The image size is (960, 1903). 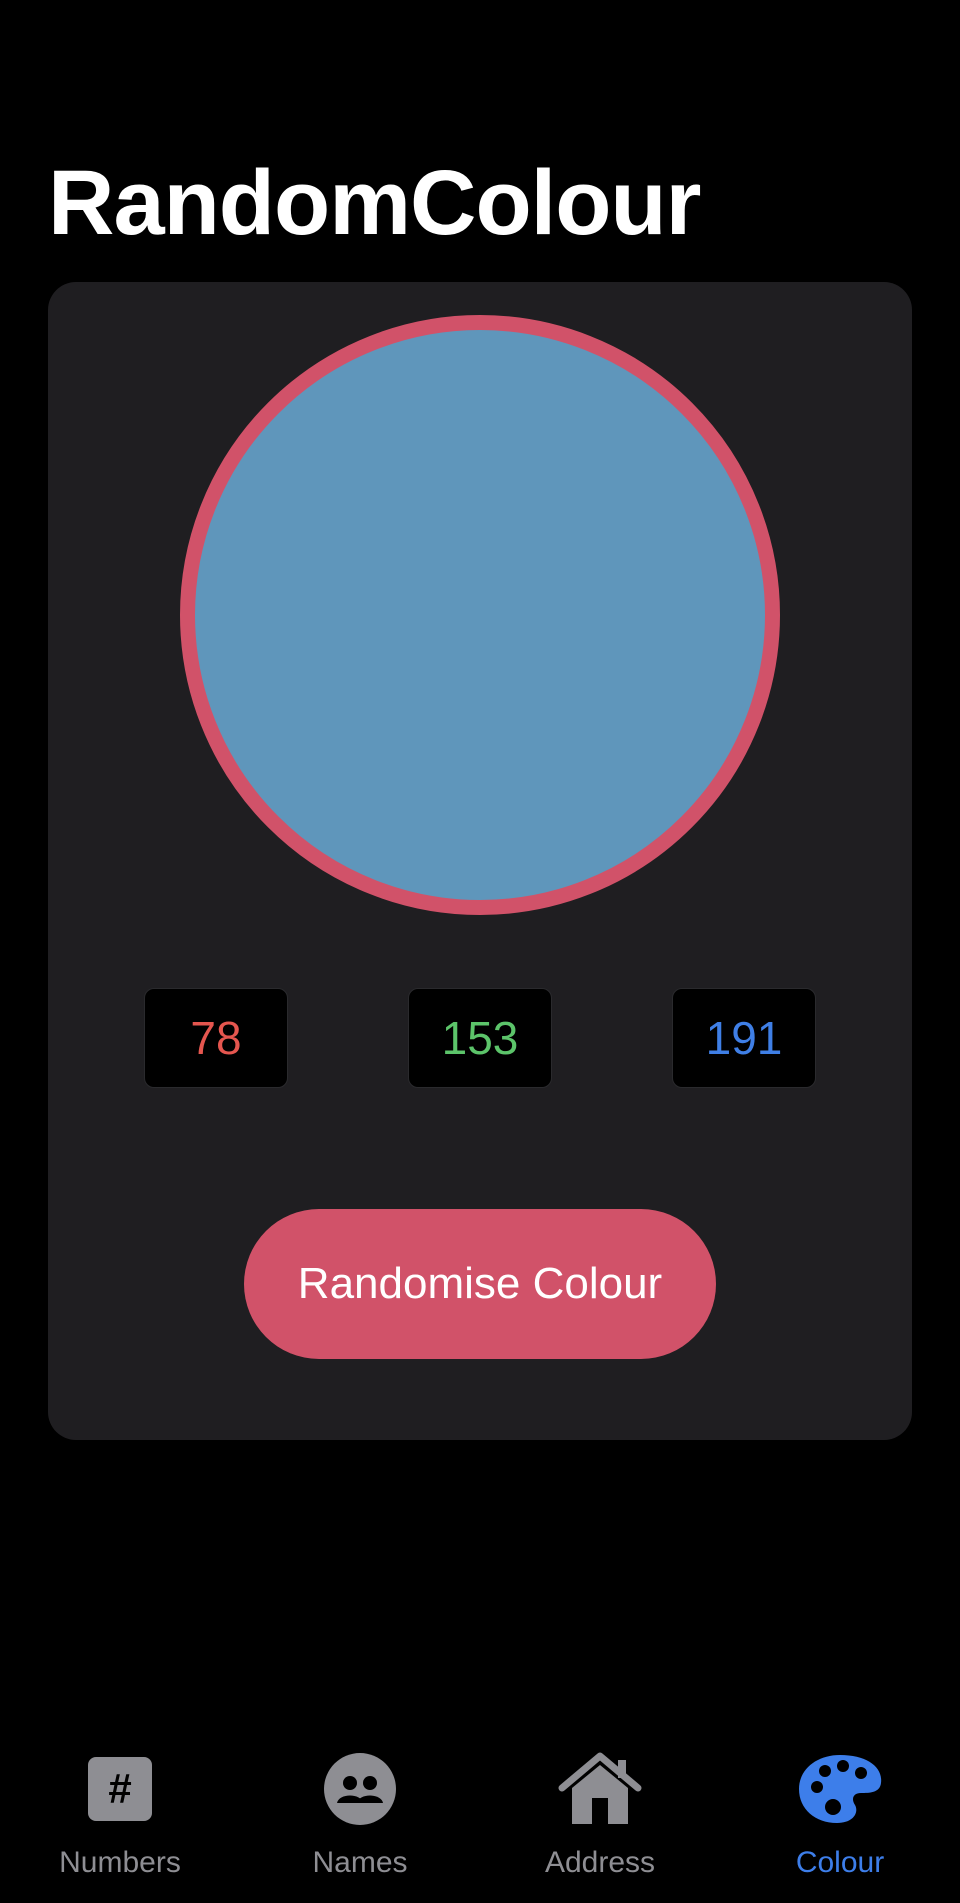 I want to click on tab-colour: Colour, so click(x=840, y=1816).